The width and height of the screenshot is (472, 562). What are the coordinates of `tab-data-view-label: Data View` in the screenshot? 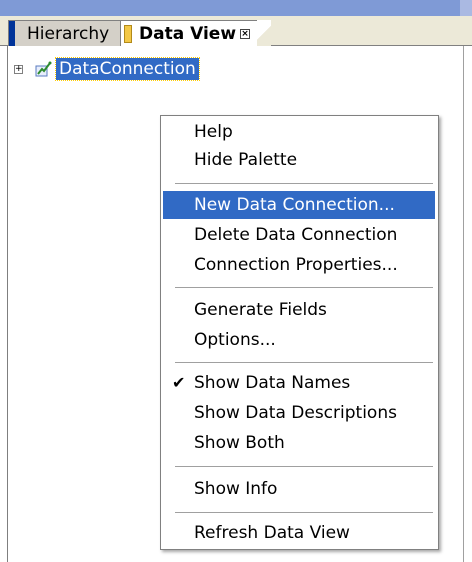 It's located at (188, 33).